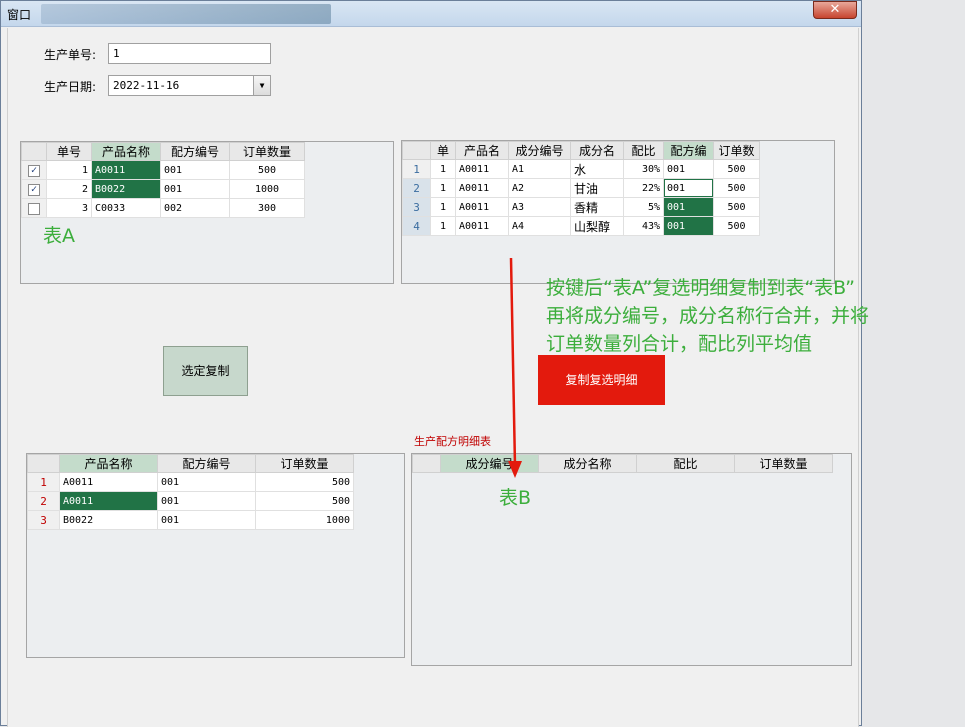  What do you see at coordinates (146, 85) in the screenshot?
I see `date-value: 2022-11-16` at bounding box center [146, 85].